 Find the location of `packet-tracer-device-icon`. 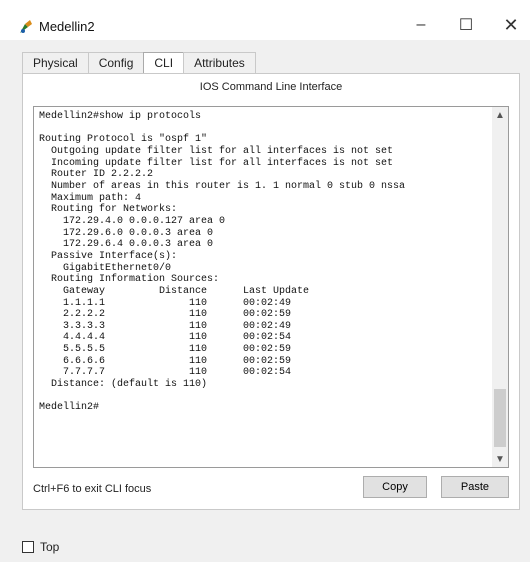

packet-tracer-device-icon is located at coordinates (26, 27).